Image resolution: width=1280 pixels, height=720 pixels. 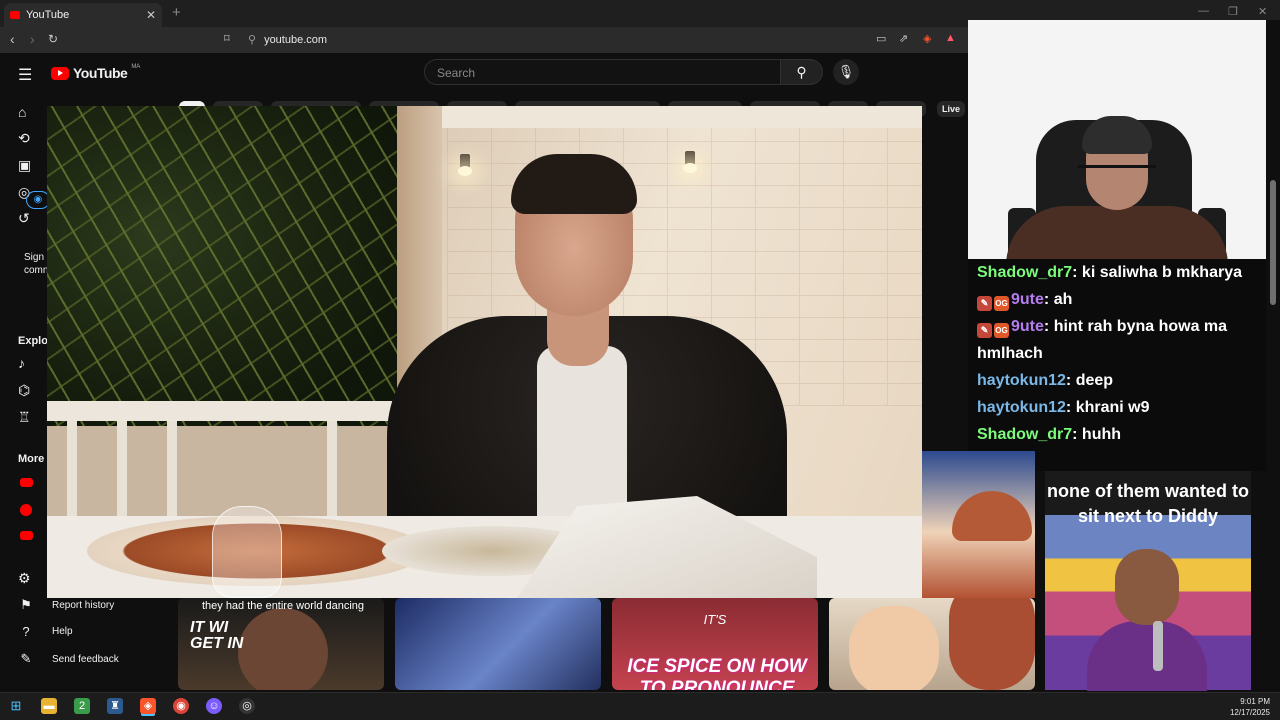 What do you see at coordinates (951, 109) in the screenshot?
I see `chip-live: Live` at bounding box center [951, 109].